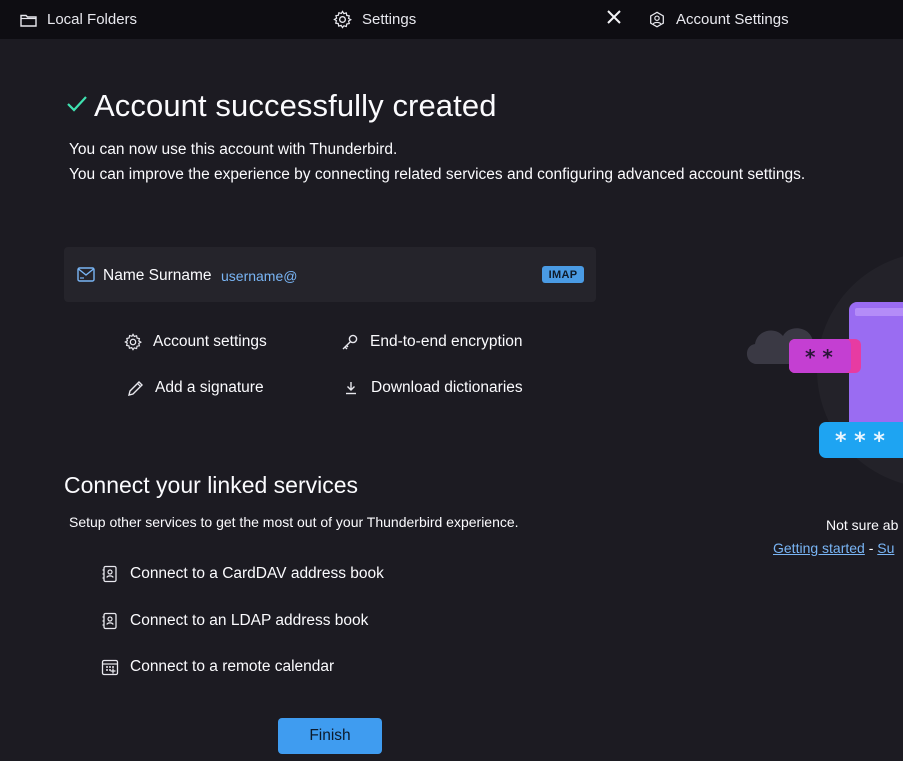  What do you see at coordinates (389, 19) in the screenshot?
I see `tab-label: Settings` at bounding box center [389, 19].